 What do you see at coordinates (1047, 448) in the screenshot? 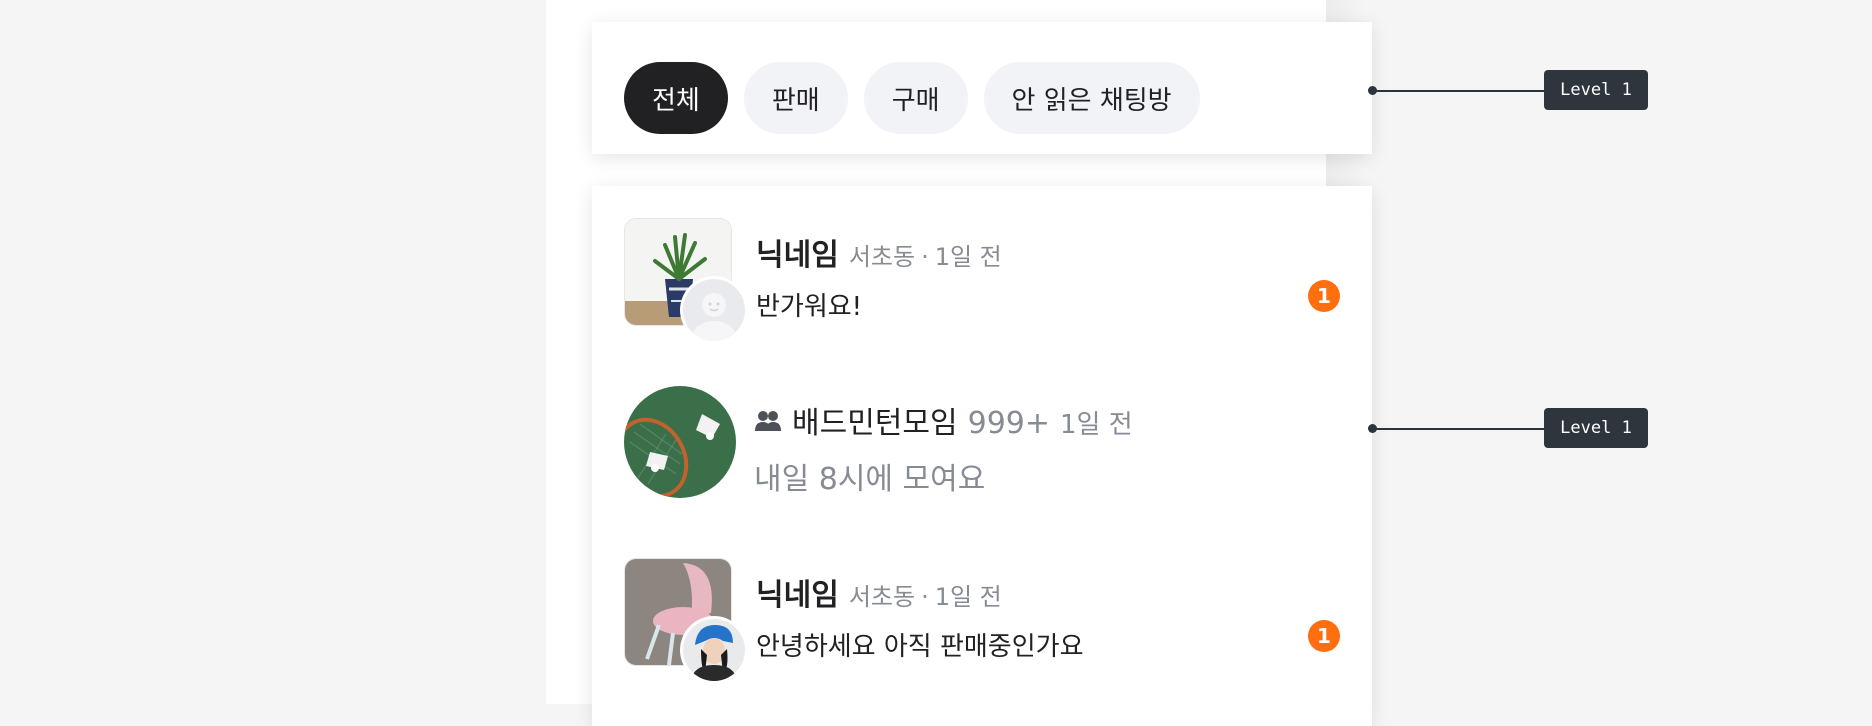
I see `chat-text: 배드민턴모임 999+ 1일 전 내일 8시에 모여요` at bounding box center [1047, 448].